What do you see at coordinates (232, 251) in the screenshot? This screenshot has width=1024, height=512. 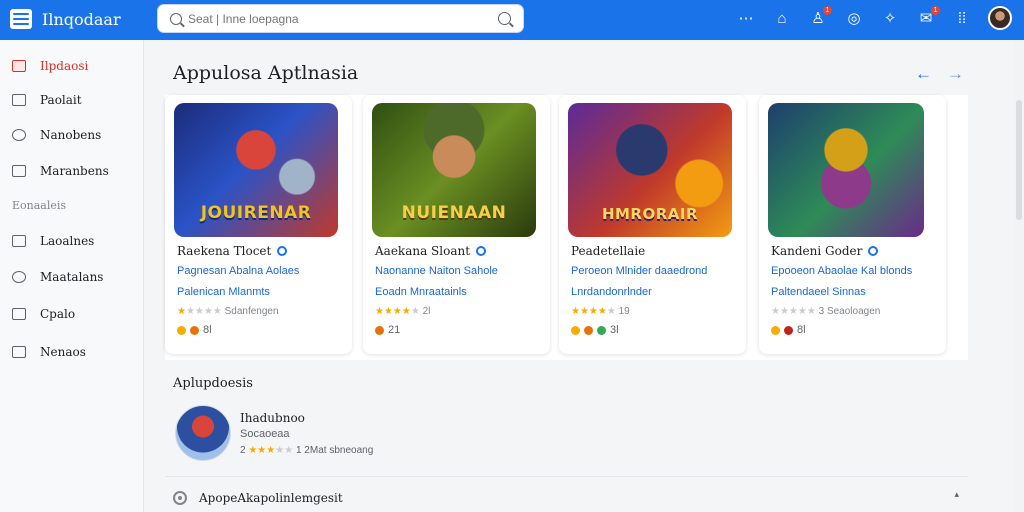 I see `app-name: Raekena Tlocet` at bounding box center [232, 251].